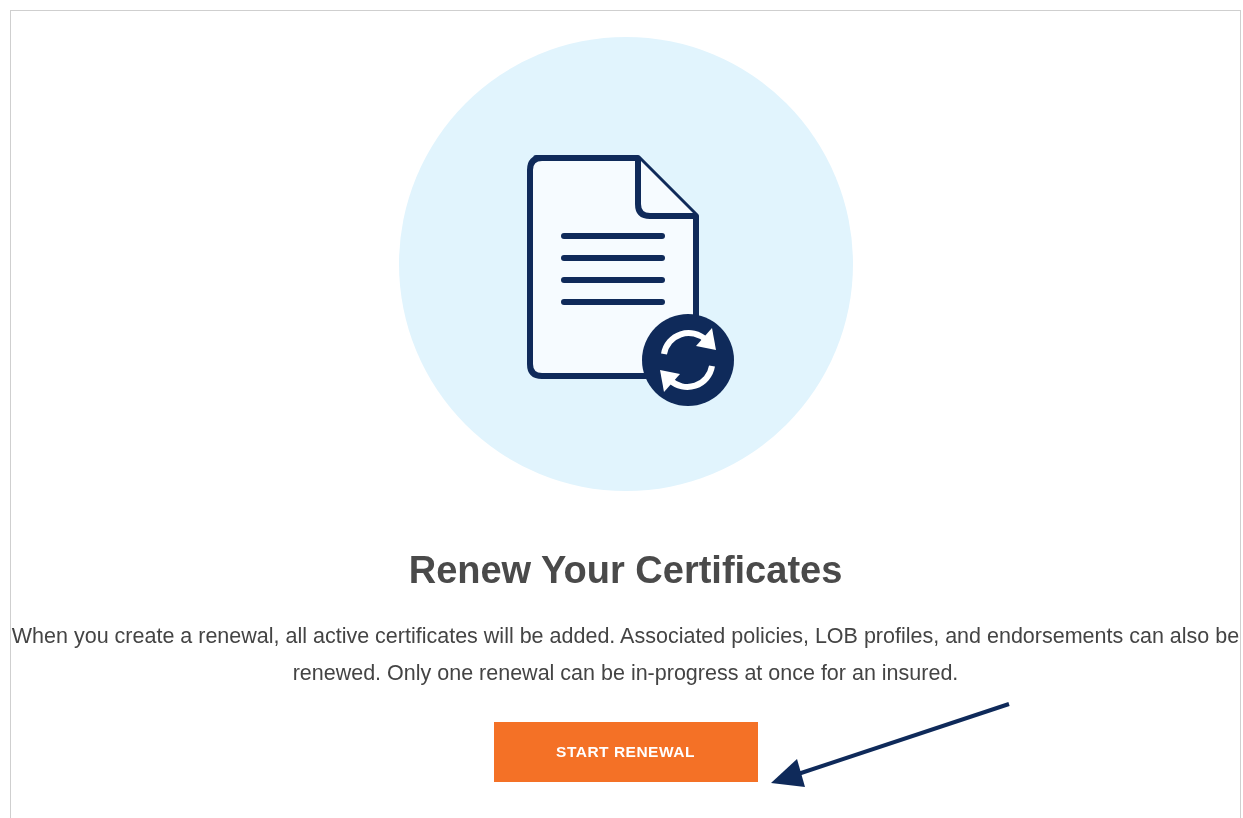 Image resolution: width=1243 pixels, height=818 pixels. Describe the element at coordinates (625, 752) in the screenshot. I see `start-renewal-button: START RENEWAL` at that location.